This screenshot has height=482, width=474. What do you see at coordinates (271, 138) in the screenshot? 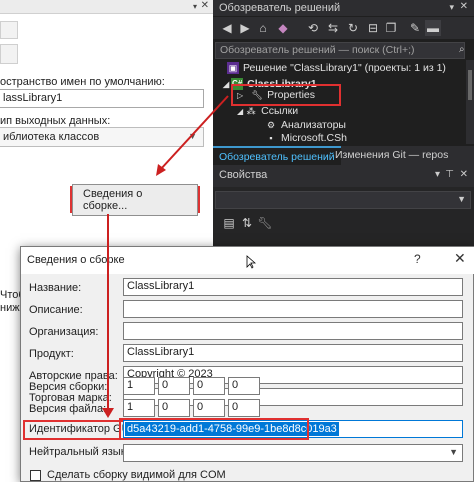
I see `assembly-ref-icon: ▪` at bounding box center [271, 138].